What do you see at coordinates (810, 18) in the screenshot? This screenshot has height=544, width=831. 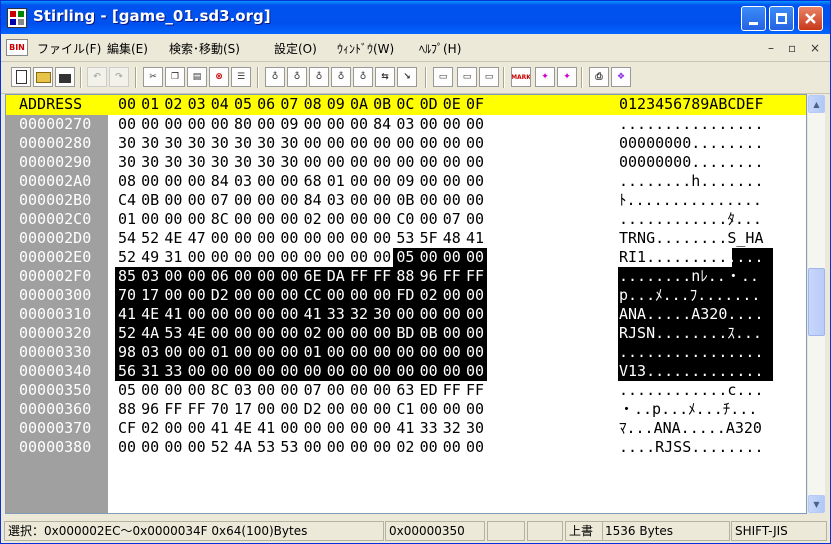 I see `close-button` at bounding box center [810, 18].